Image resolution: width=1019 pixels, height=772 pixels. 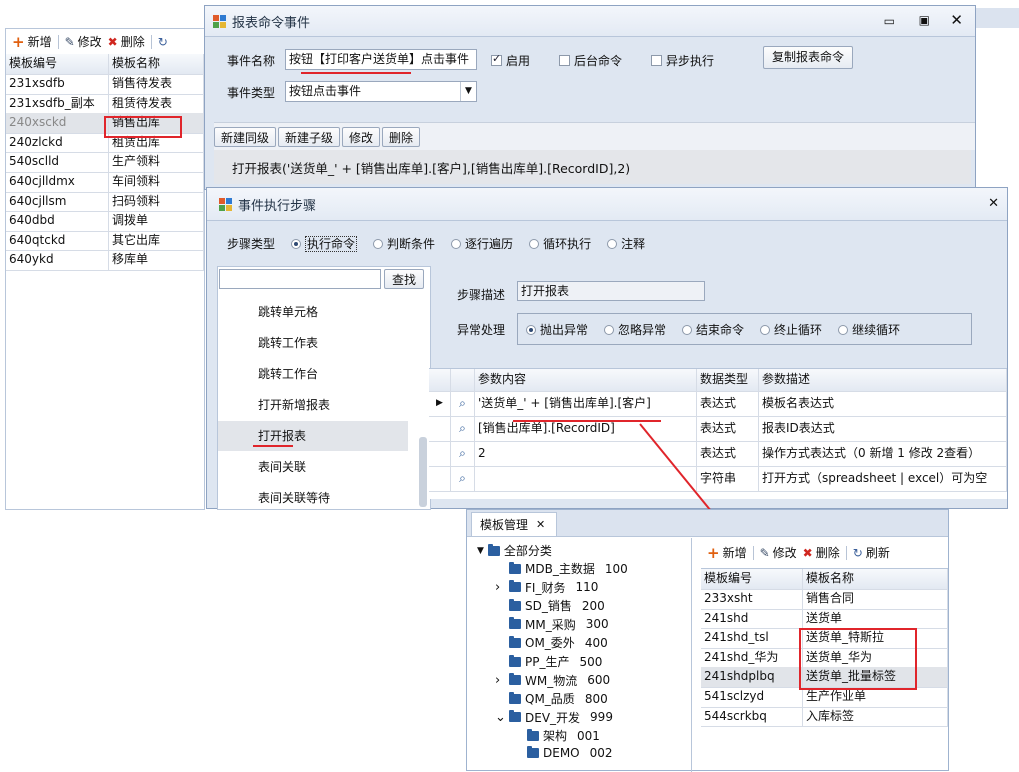 I want to click on tree-item: OM_委外 400, so click(x=551, y=642).